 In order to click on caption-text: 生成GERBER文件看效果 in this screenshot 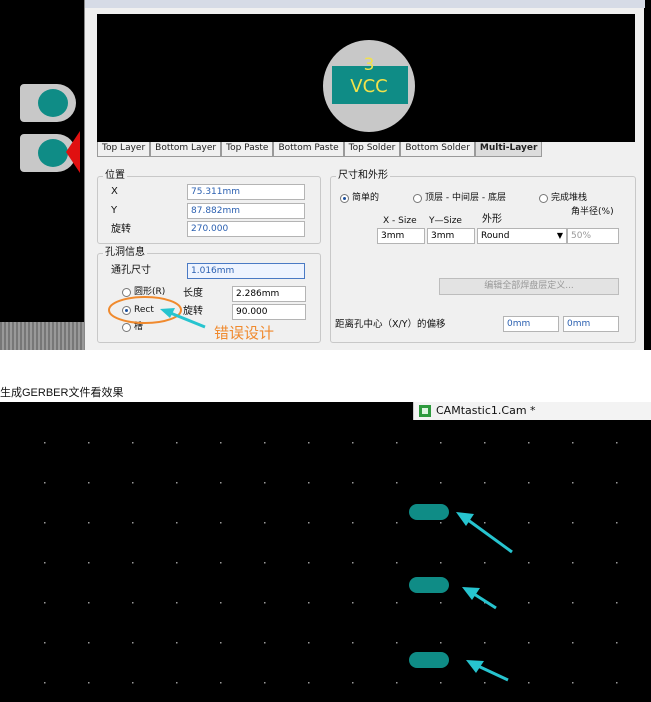, I will do `click(62, 393)`.